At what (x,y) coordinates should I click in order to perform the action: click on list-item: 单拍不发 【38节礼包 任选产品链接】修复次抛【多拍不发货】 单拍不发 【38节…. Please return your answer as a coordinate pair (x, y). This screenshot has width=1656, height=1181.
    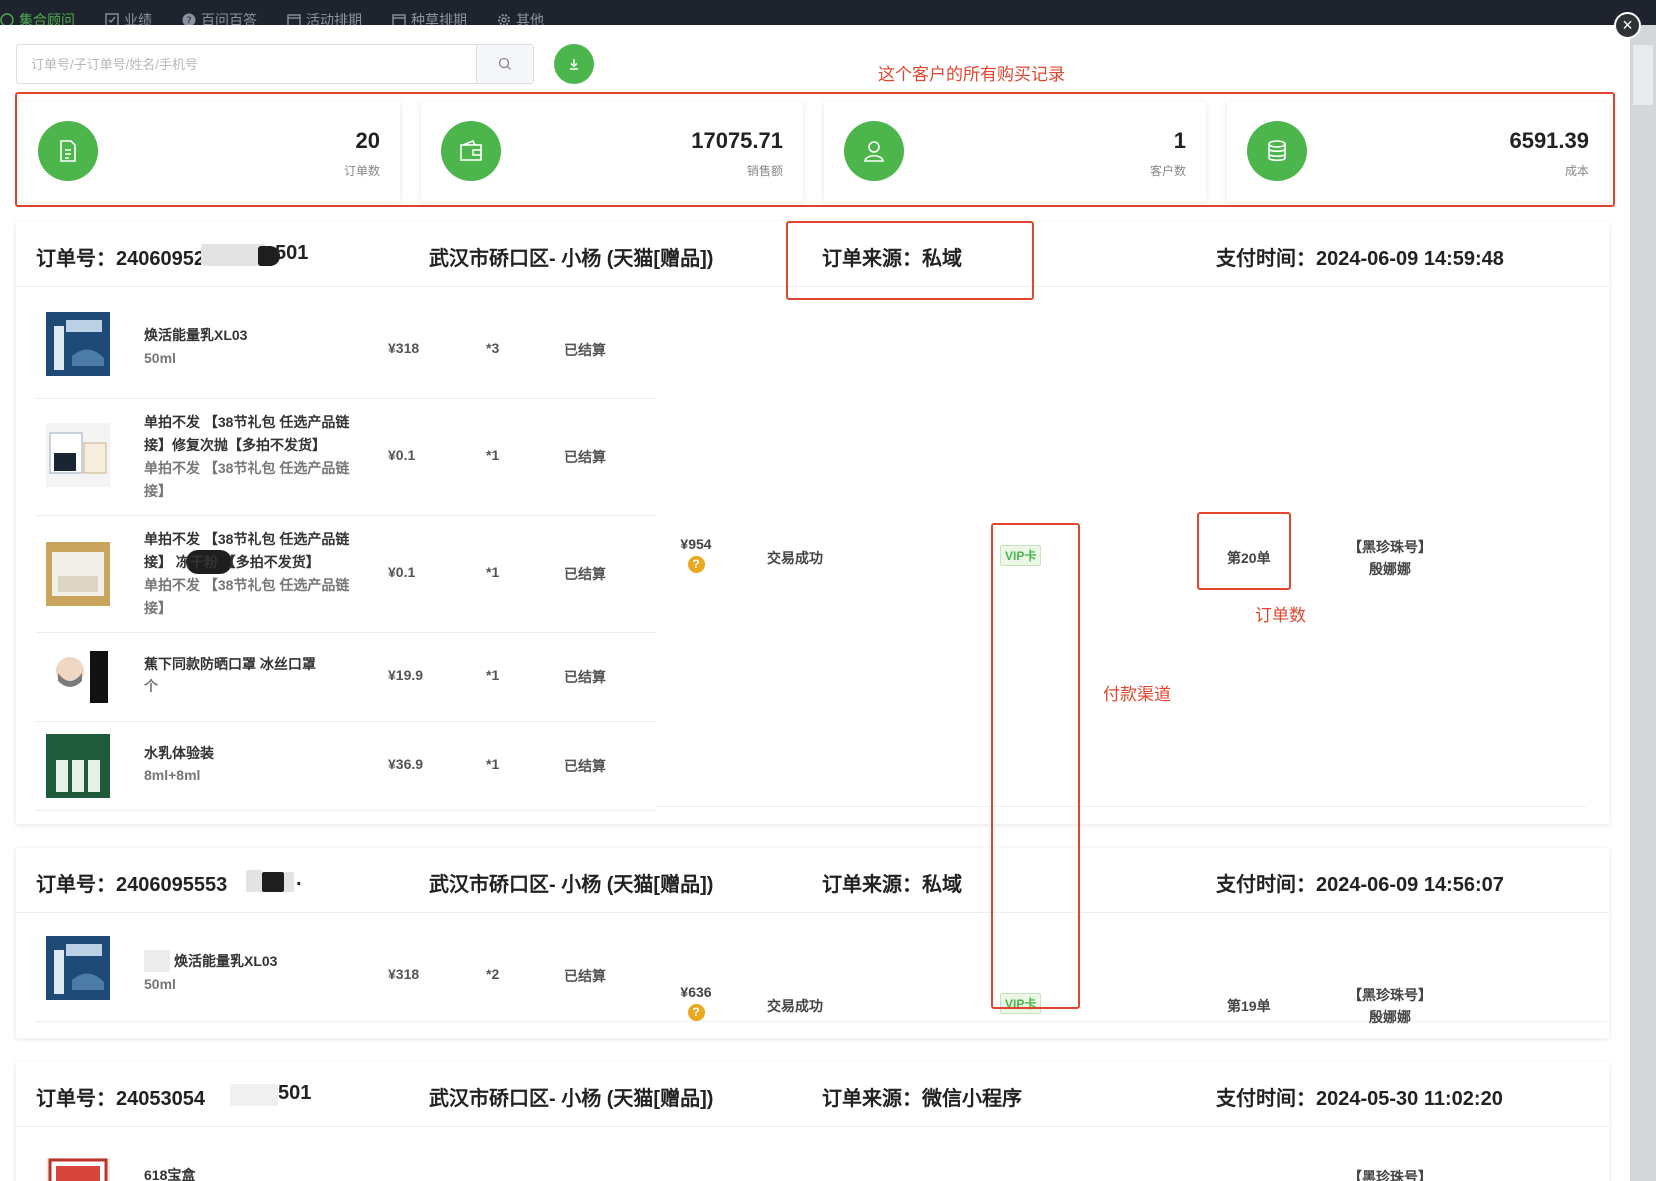
    Looking at the image, I should click on (346, 457).